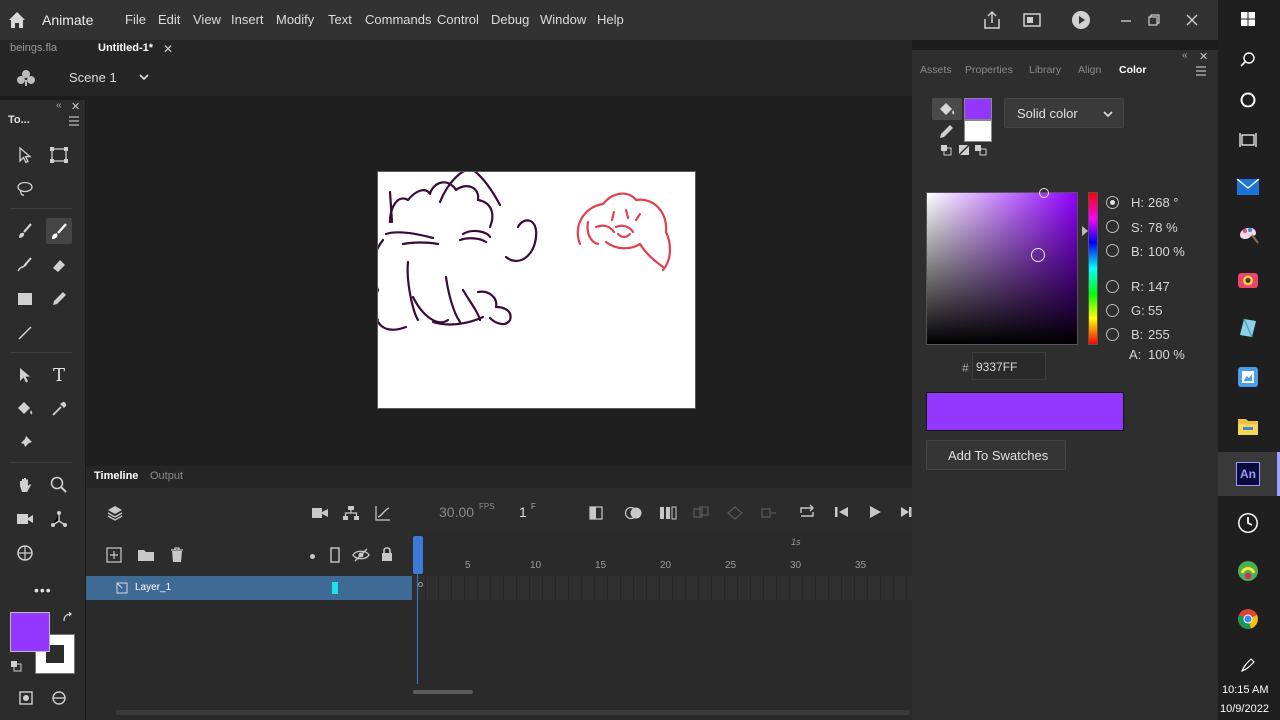 This screenshot has width=1280, height=720. I want to click on blue-radio, so click(1112, 334).